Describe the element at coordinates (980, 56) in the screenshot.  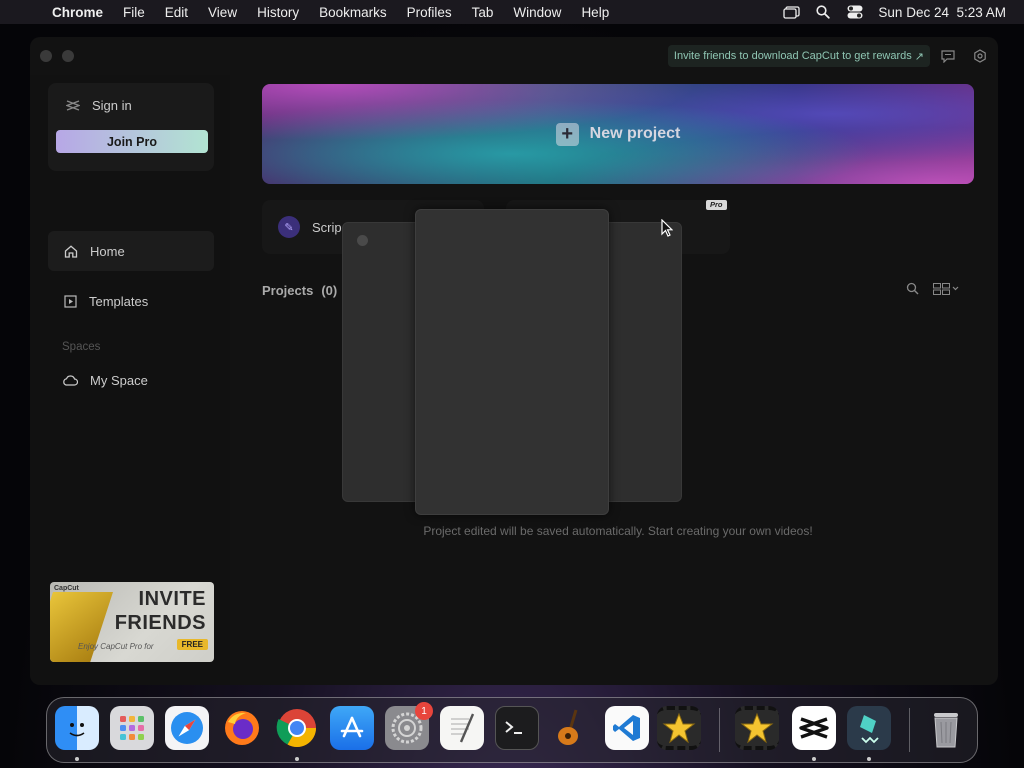
I see `settings-gear-icon` at that location.